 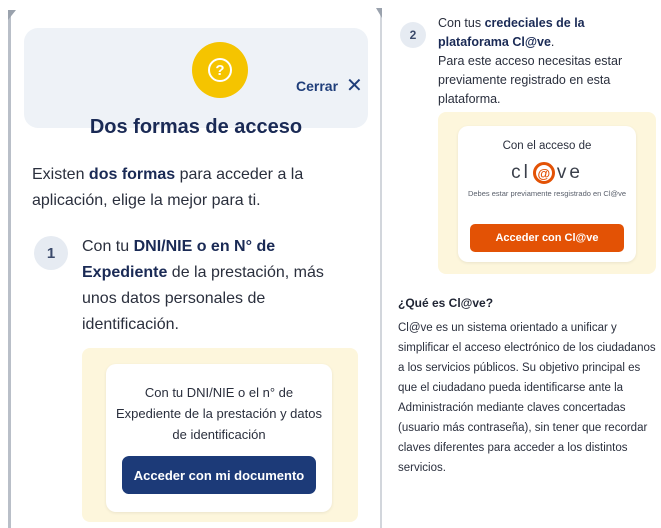 I want to click on help-icon: ?, so click(x=220, y=70).